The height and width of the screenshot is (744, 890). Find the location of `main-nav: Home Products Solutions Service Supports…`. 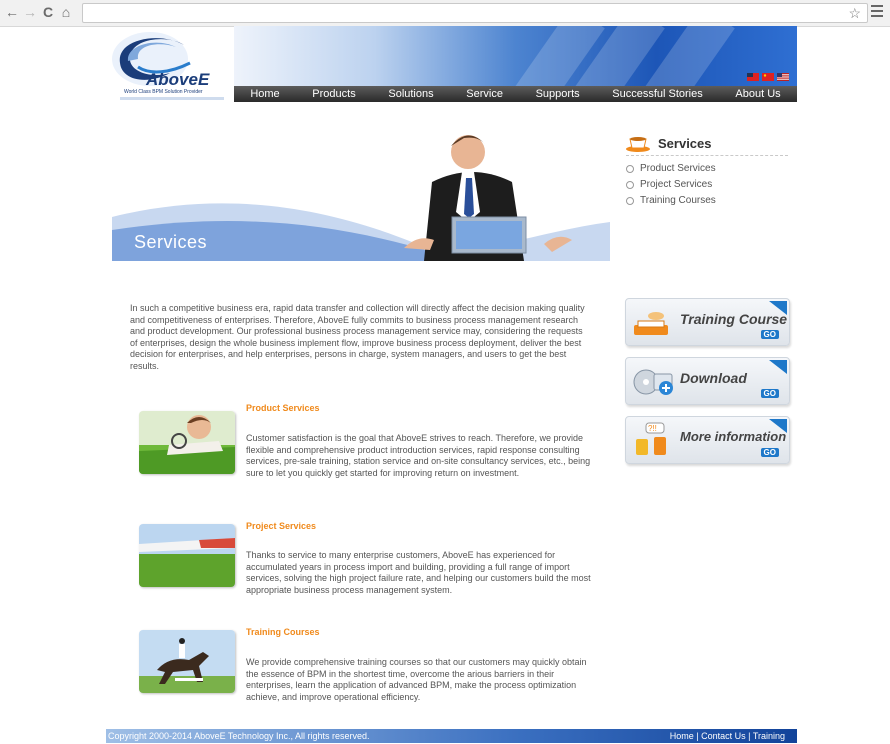

main-nav: Home Products Solutions Service Supports… is located at coordinates (515, 94).